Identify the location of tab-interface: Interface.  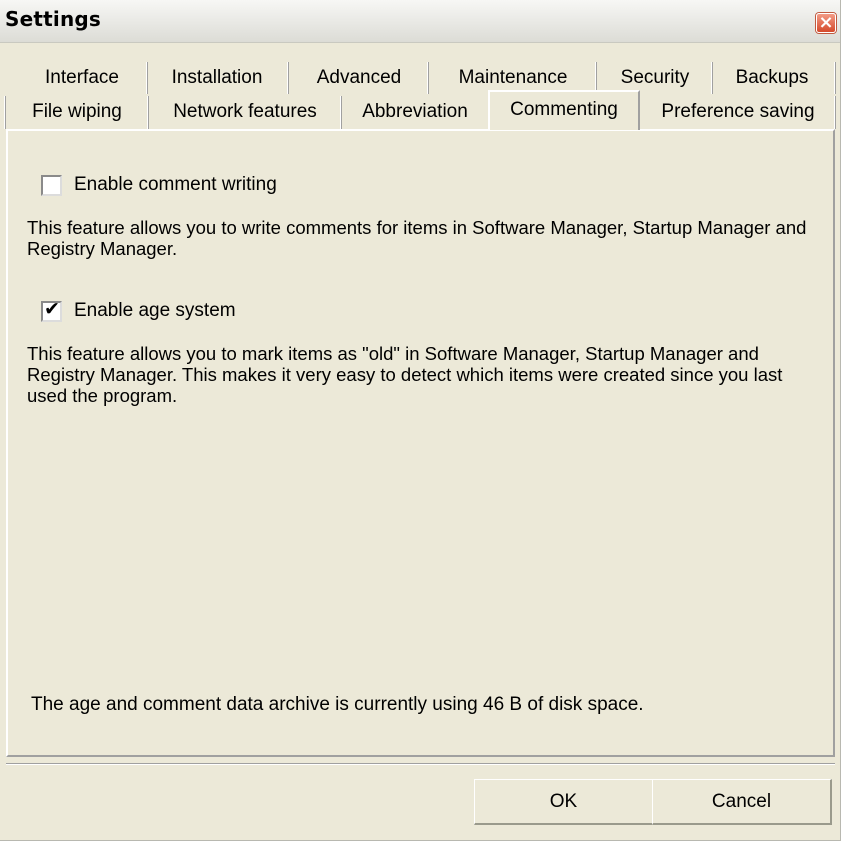
(82, 78).